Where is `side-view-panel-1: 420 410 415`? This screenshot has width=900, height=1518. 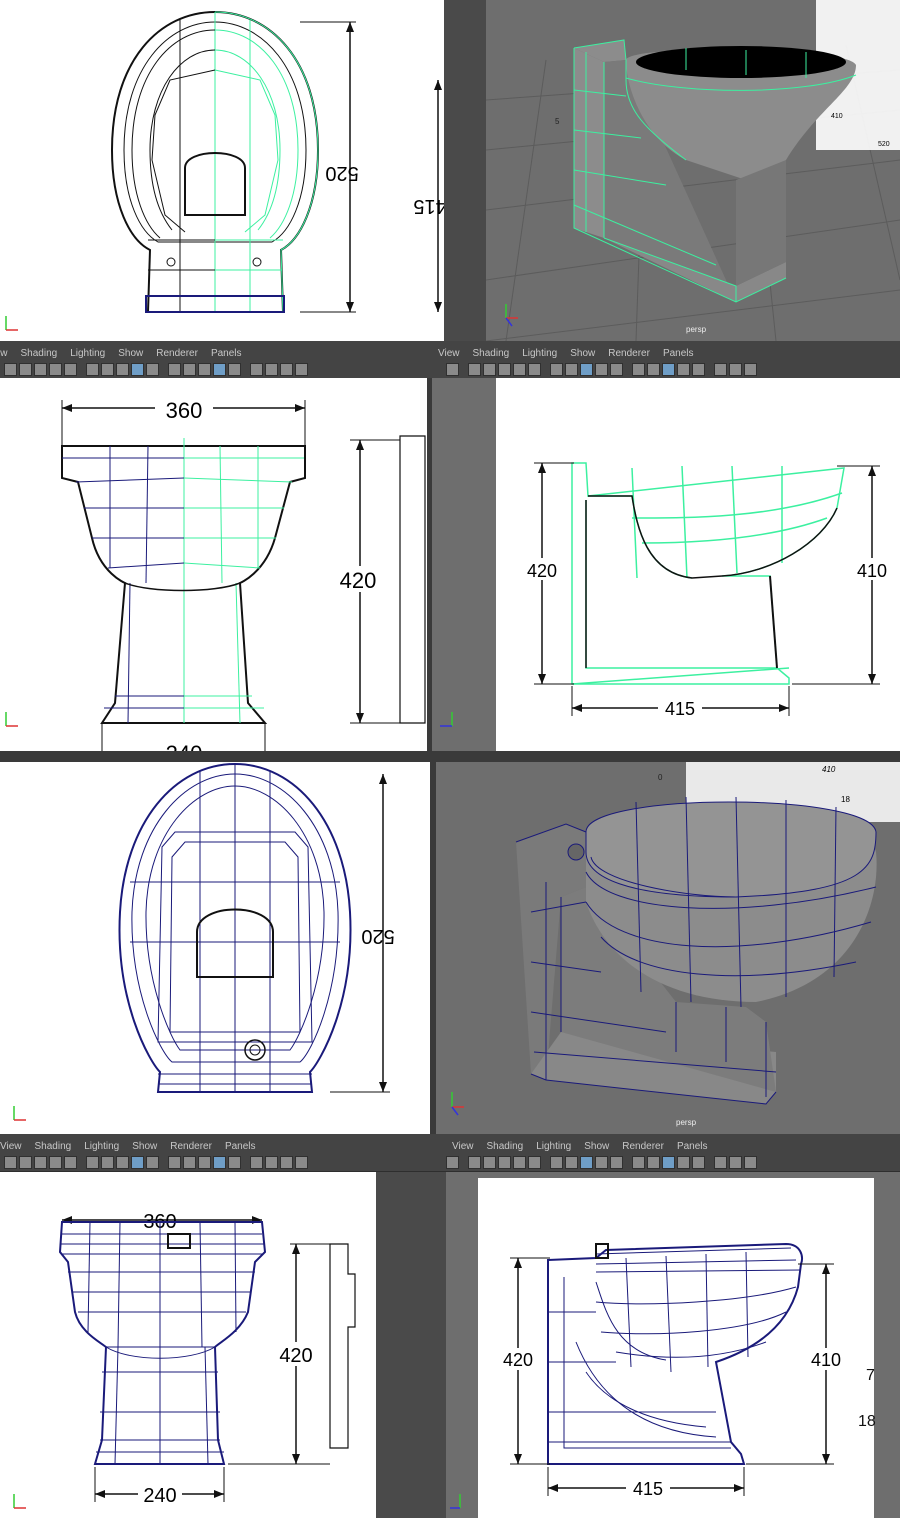
side-view-panel-1: 420 410 415 is located at coordinates (666, 564).